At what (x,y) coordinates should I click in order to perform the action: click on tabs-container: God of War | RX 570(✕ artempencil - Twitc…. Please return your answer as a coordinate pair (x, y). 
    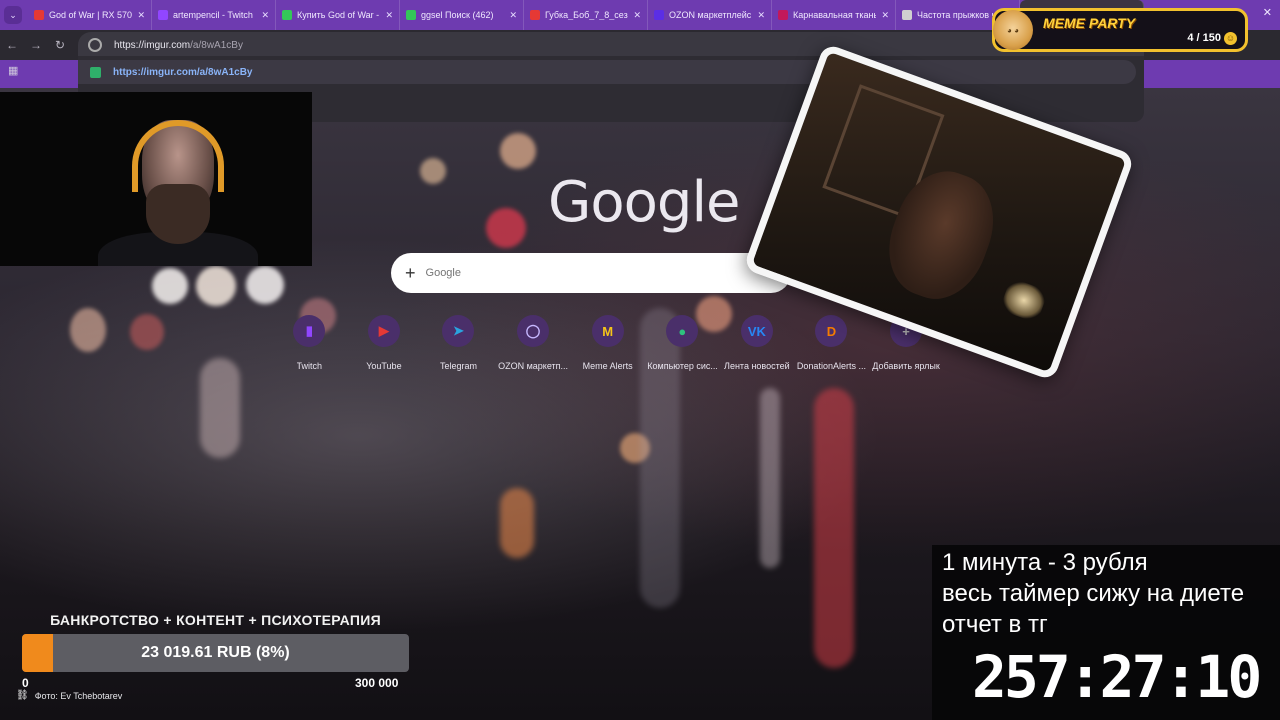
    Looking at the image, I should click on (586, 15).